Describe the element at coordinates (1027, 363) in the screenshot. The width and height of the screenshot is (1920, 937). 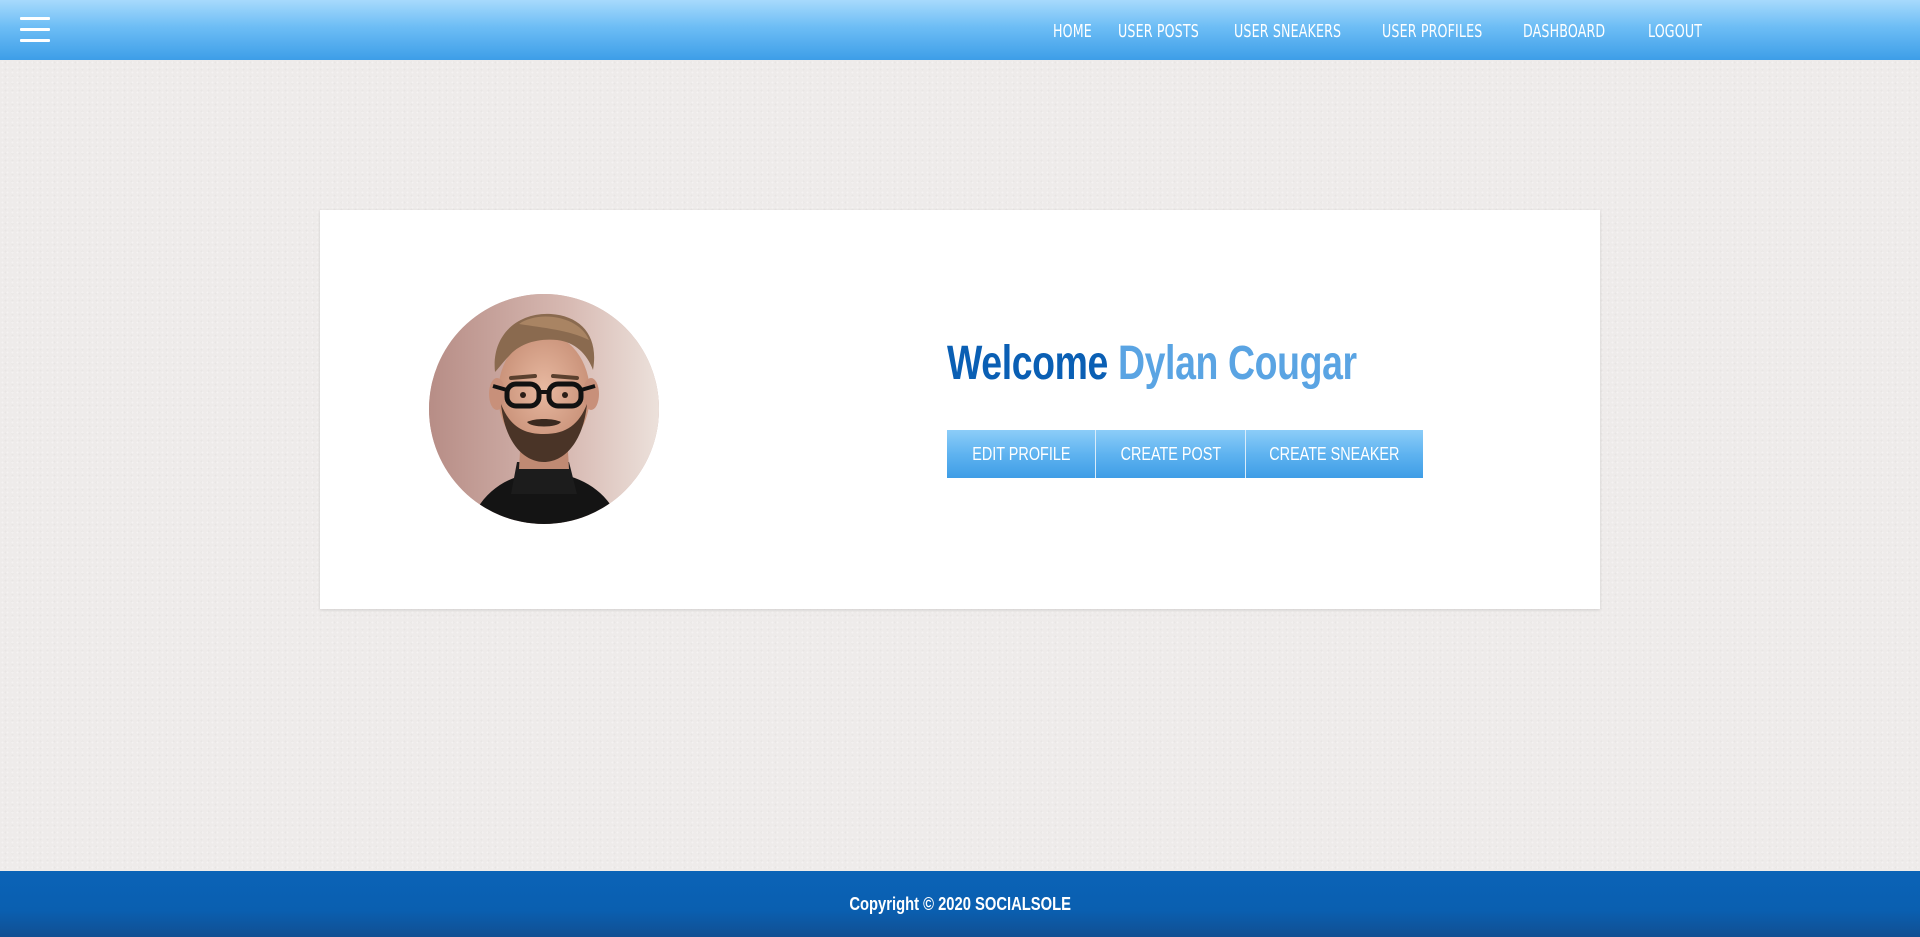
I see `welcome-word: Welcome` at that location.